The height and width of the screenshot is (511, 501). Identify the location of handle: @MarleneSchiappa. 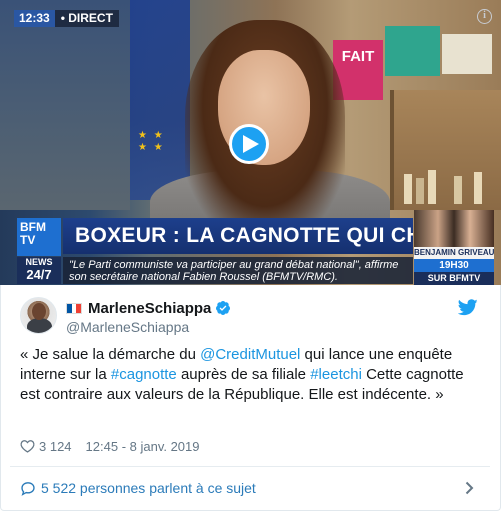
(127, 327).